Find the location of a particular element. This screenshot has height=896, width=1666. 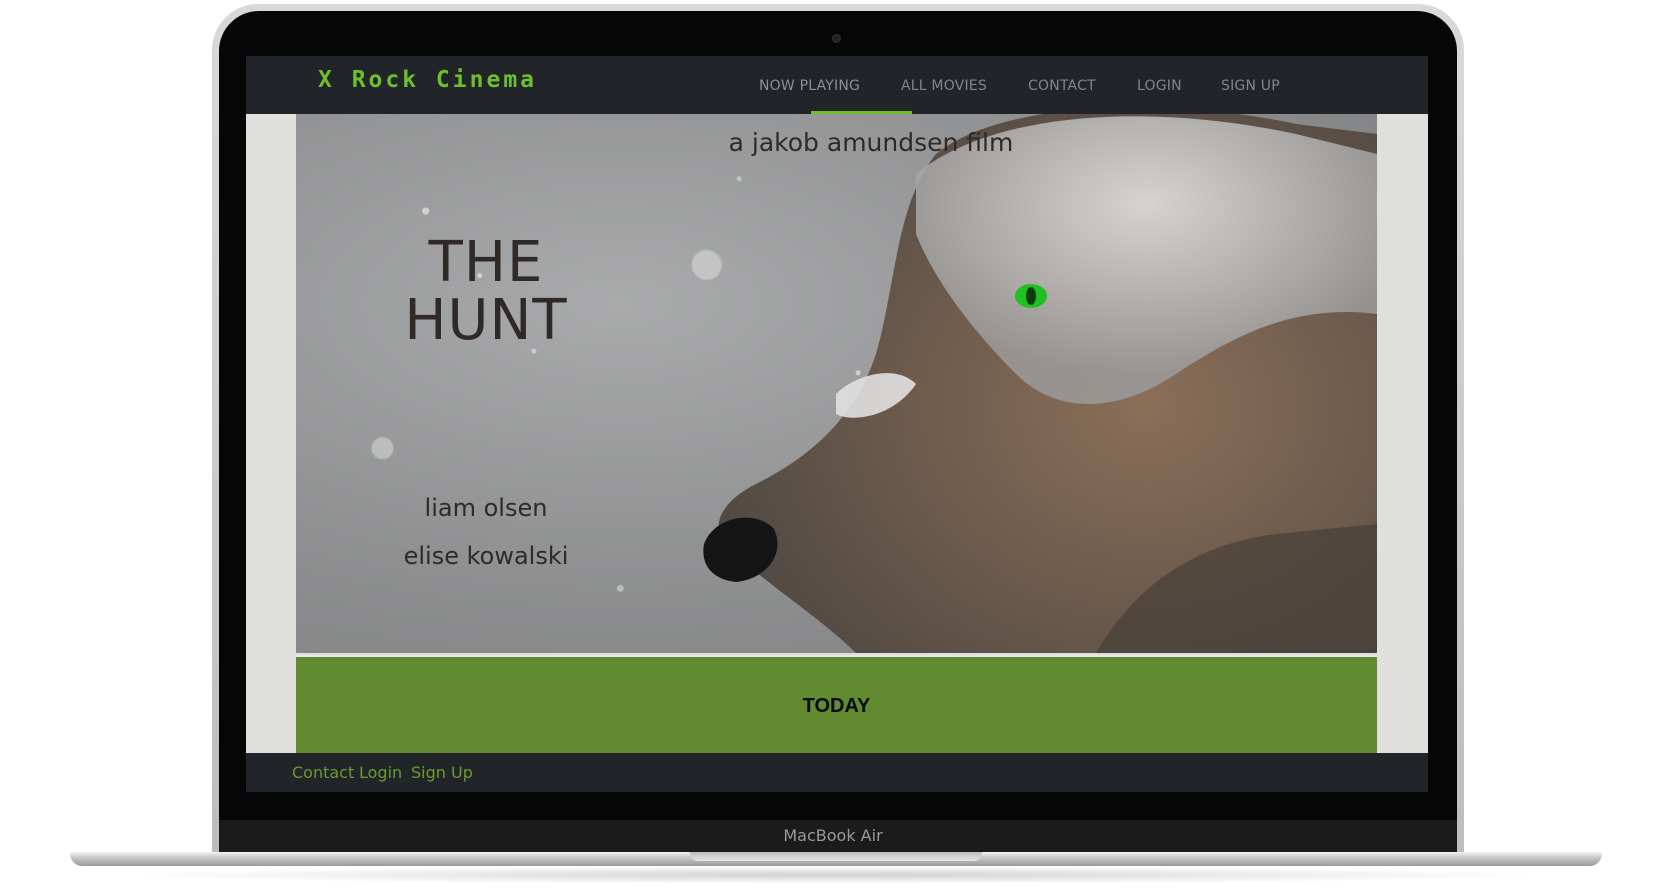

footer-link-login: Login is located at coordinates (380, 772).